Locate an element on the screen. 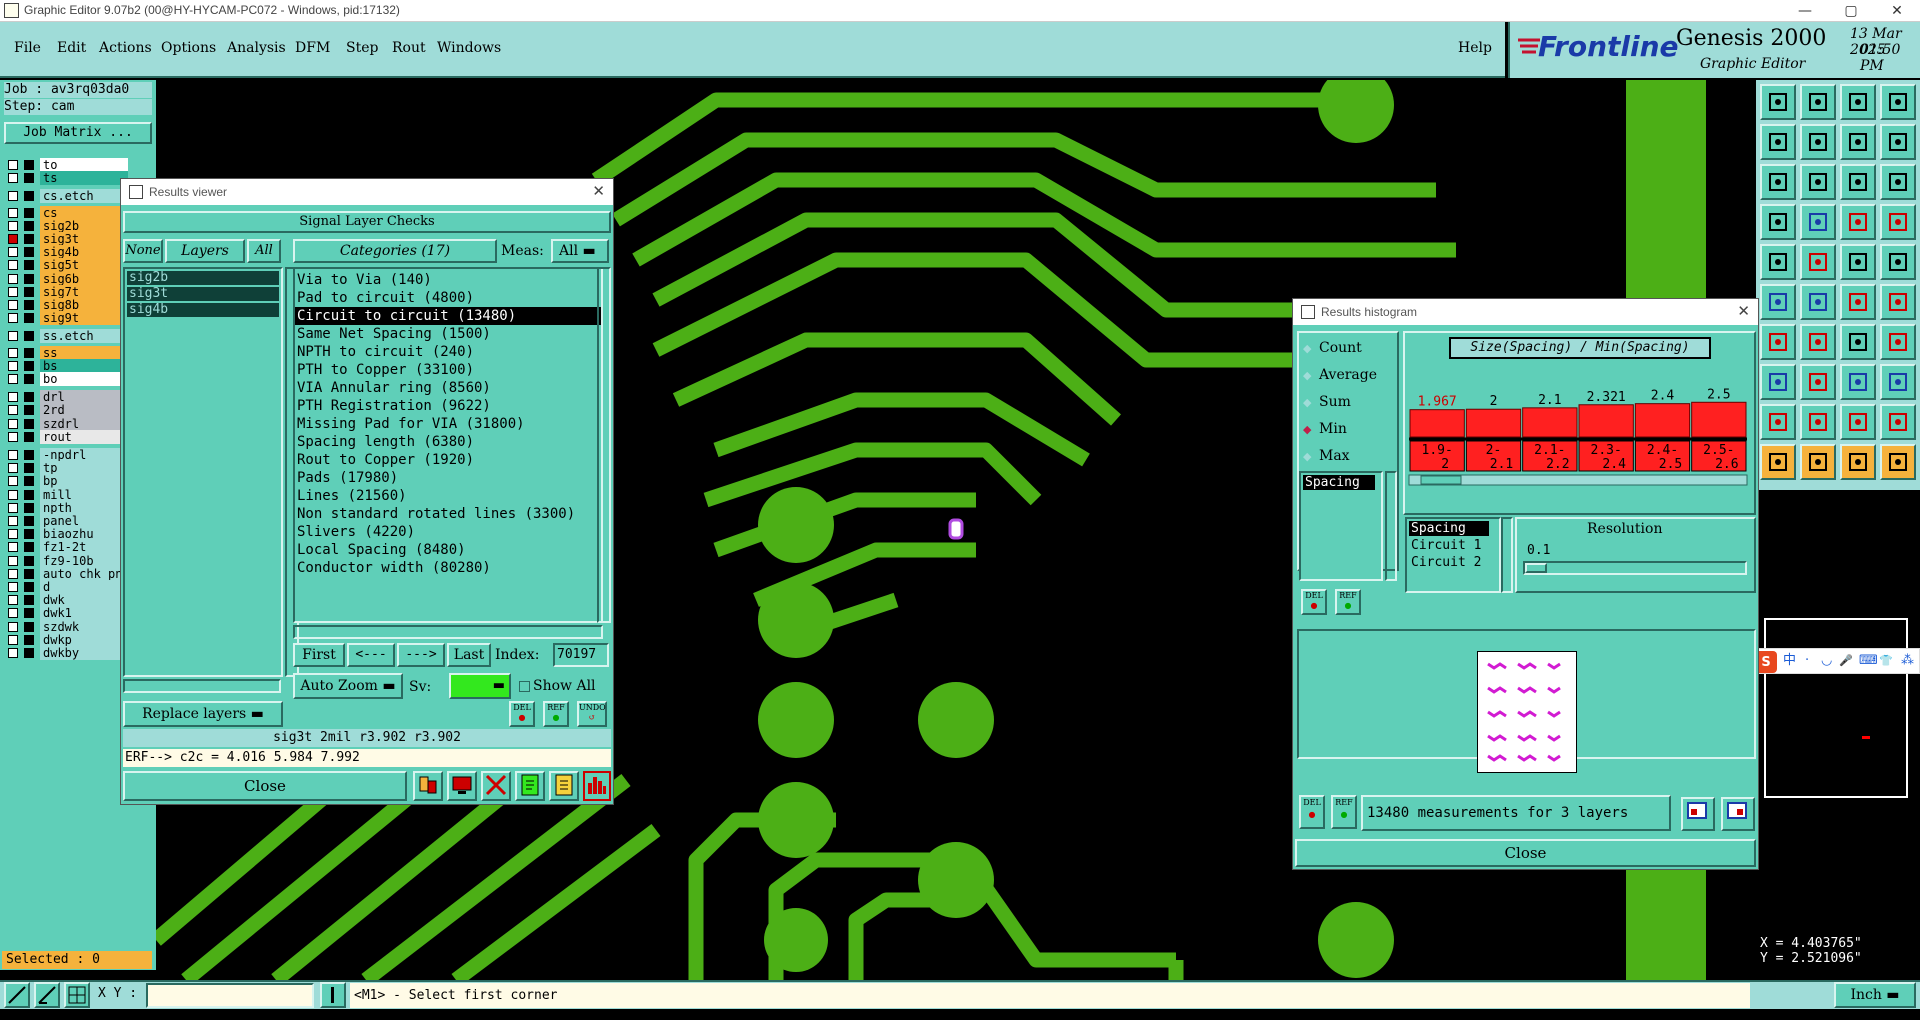  layer-row-to: to is located at coordinates (68, 165).